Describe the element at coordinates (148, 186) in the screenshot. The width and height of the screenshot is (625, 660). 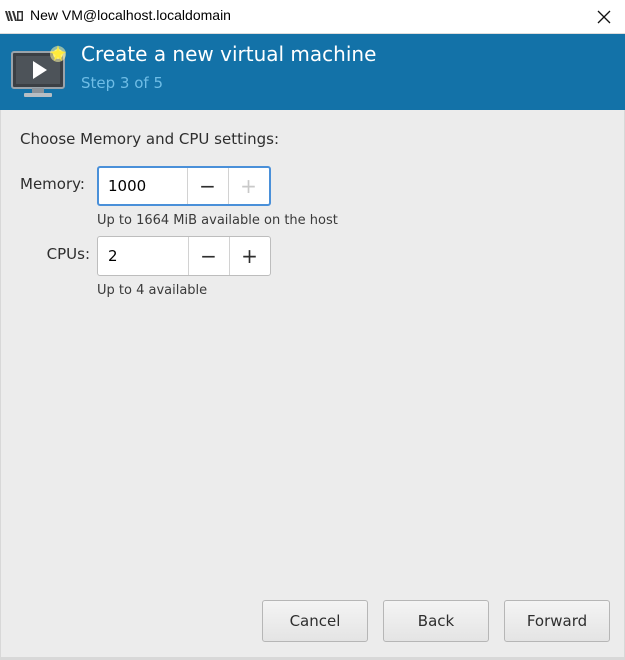
I see `memory-input` at that location.